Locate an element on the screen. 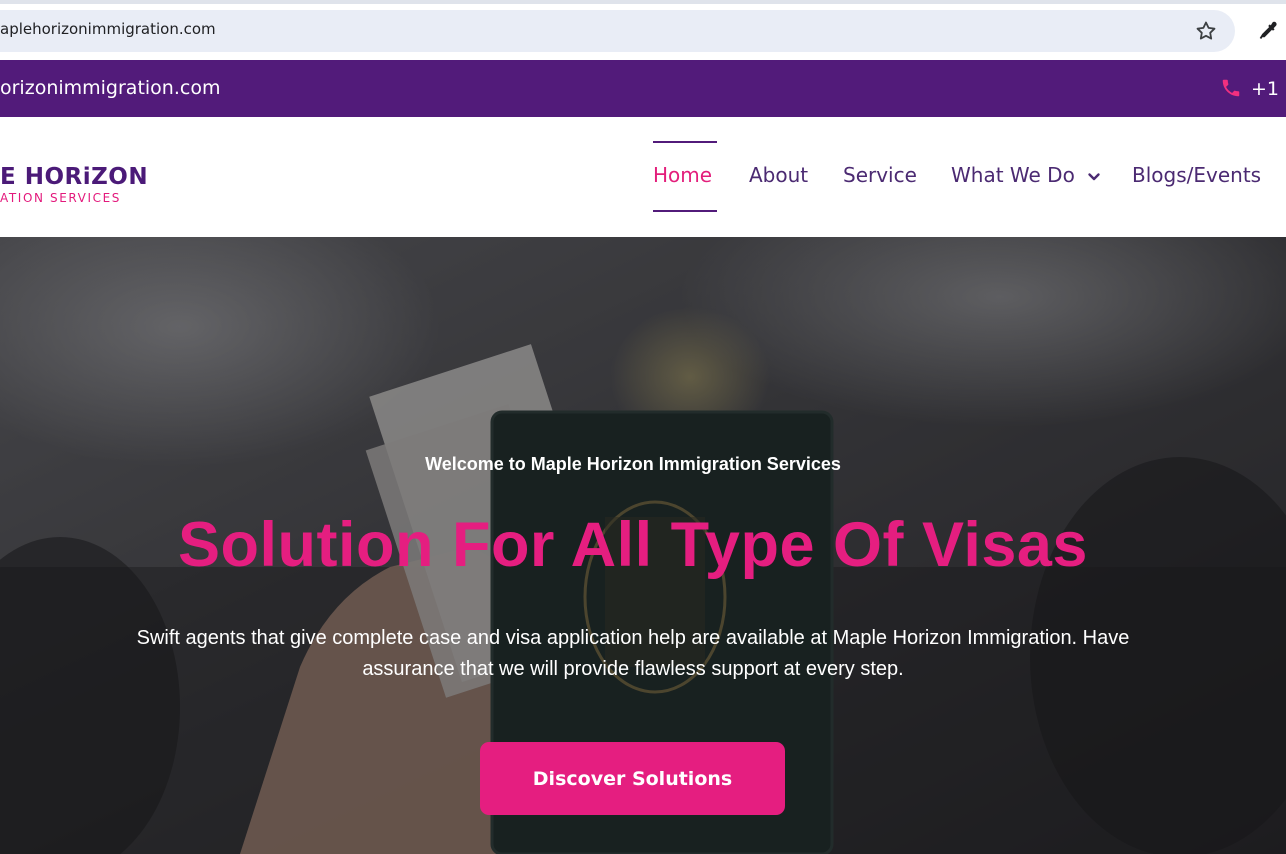 The height and width of the screenshot is (854, 1286). nav-item-what-we-do: What We Do is located at coordinates (1013, 175).